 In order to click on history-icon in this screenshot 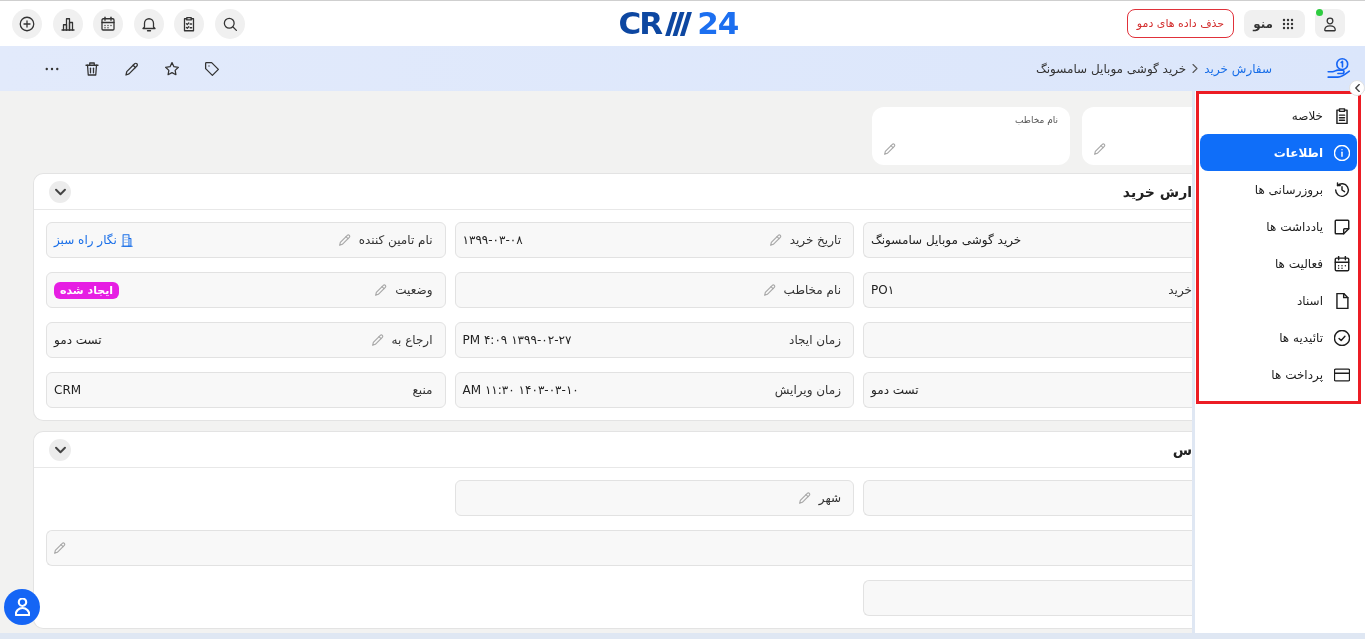, I will do `click(1342, 189)`.